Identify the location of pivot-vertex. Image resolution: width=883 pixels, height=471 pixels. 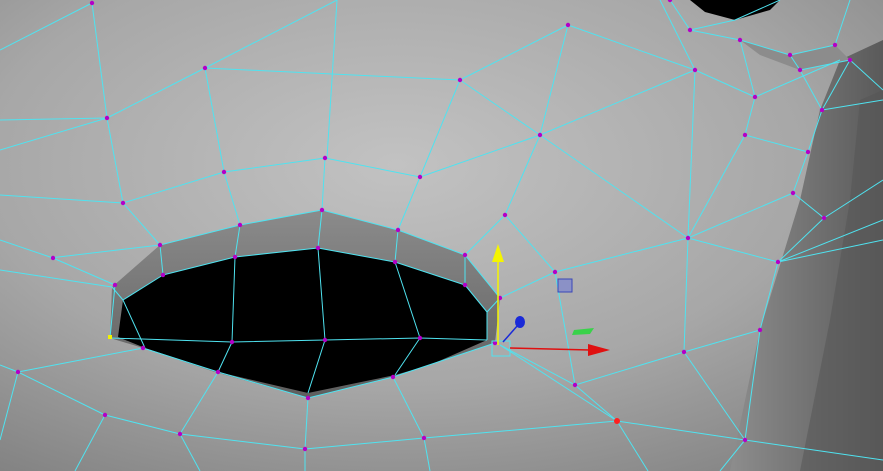
(110, 337).